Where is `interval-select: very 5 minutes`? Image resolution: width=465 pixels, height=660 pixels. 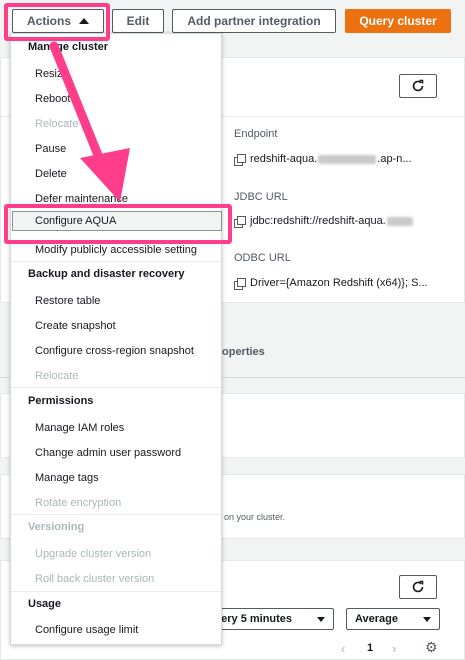 interval-select: very 5 minutes is located at coordinates (270, 619).